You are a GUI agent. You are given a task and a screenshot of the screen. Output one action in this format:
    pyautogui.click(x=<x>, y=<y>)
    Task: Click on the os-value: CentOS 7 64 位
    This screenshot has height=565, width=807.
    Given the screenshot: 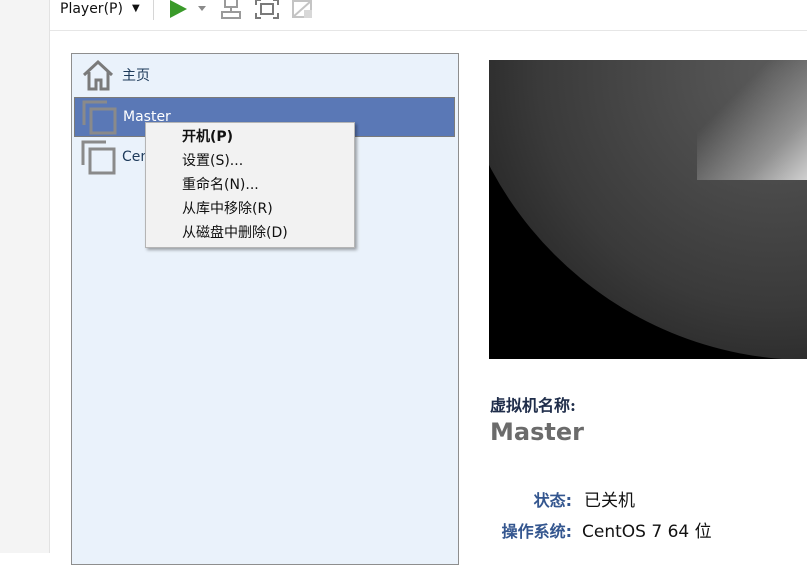 What is the action you would take?
    pyautogui.click(x=647, y=532)
    